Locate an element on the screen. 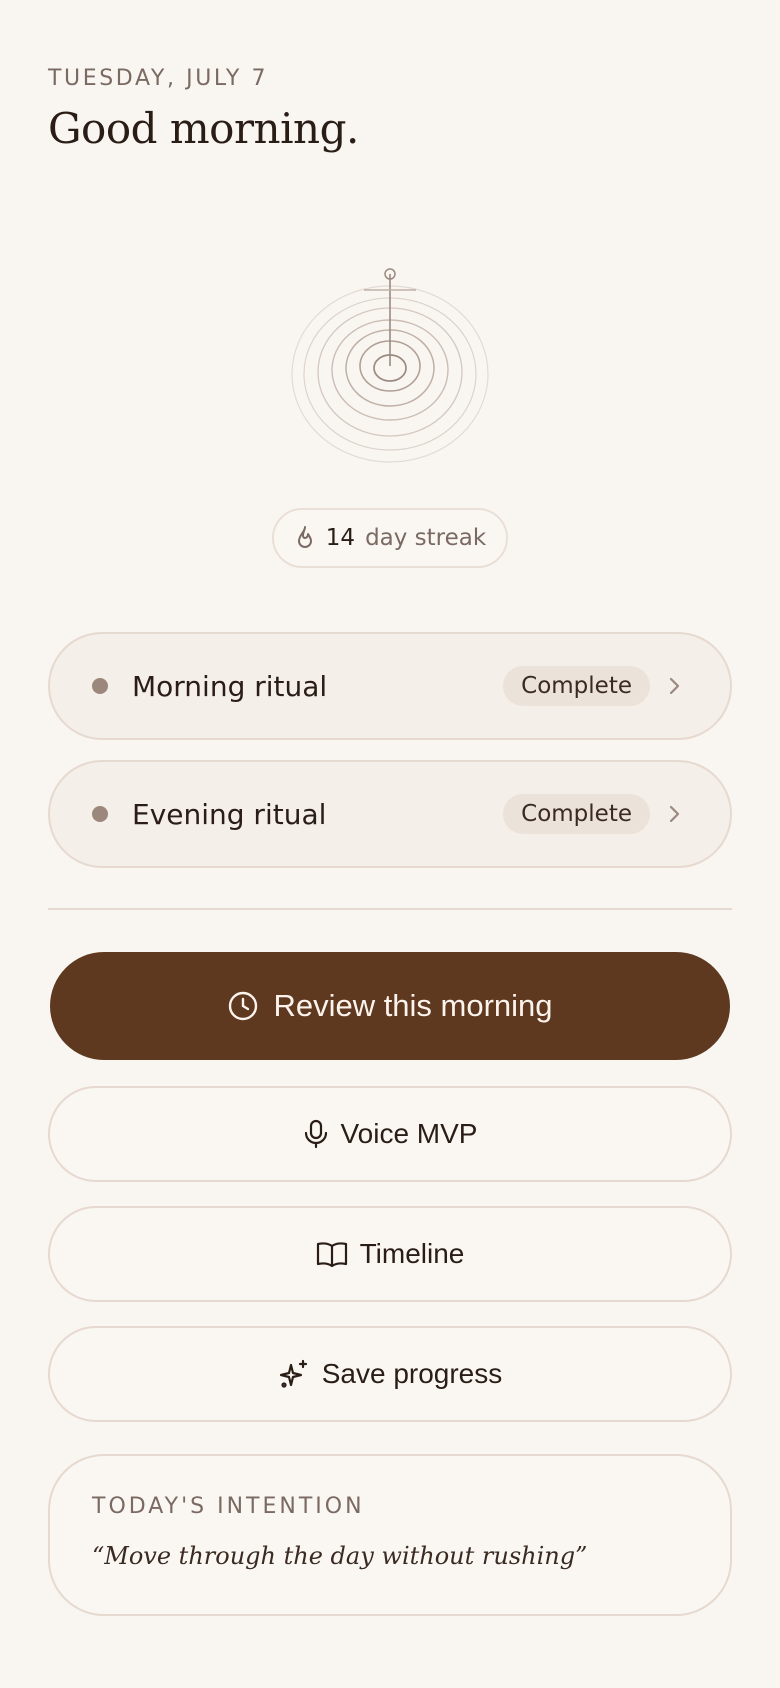  voice-mvp-button: Voice MVP is located at coordinates (390, 1134).